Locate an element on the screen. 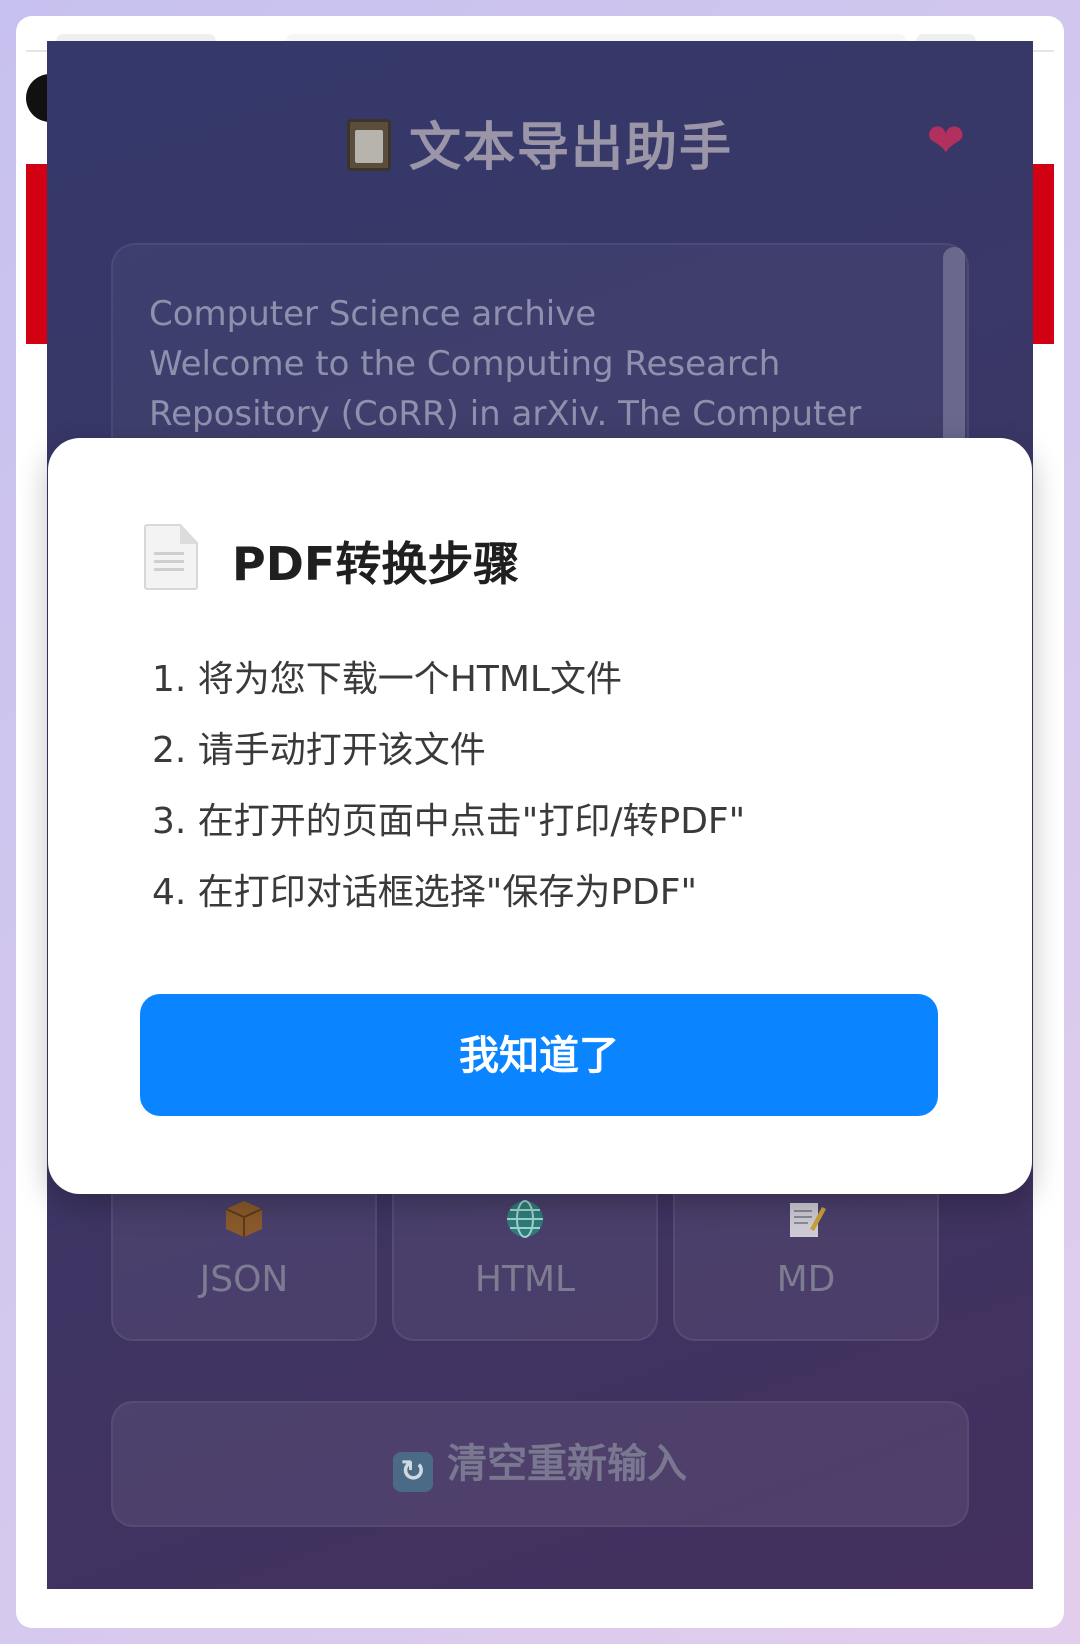 The width and height of the screenshot is (1080, 1644). step-item: 4. 在打印对话框选择"保存为PDF" is located at coordinates (425, 892).